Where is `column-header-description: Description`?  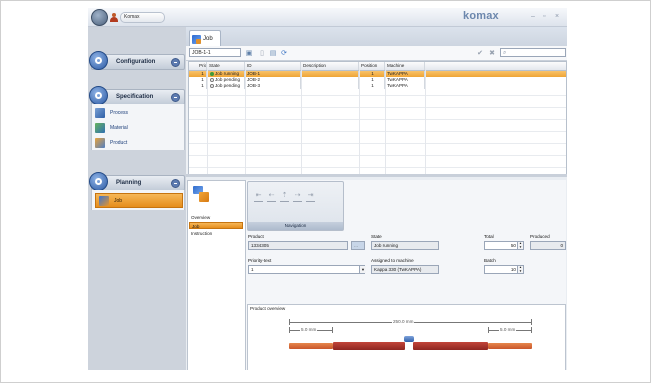 column-header-description: Description is located at coordinates (330, 66).